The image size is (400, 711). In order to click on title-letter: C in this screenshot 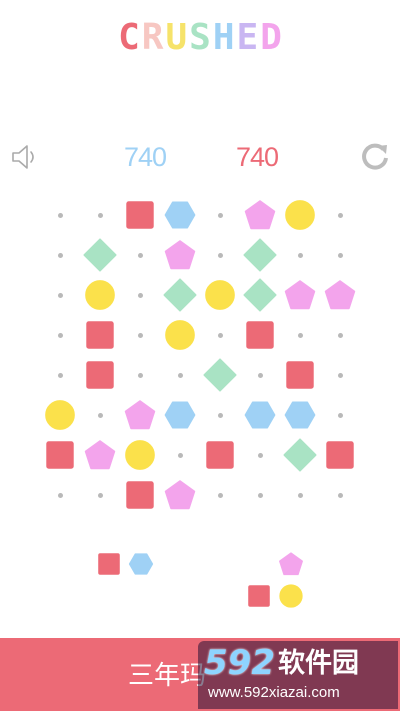, I will do `click(129, 37)`.